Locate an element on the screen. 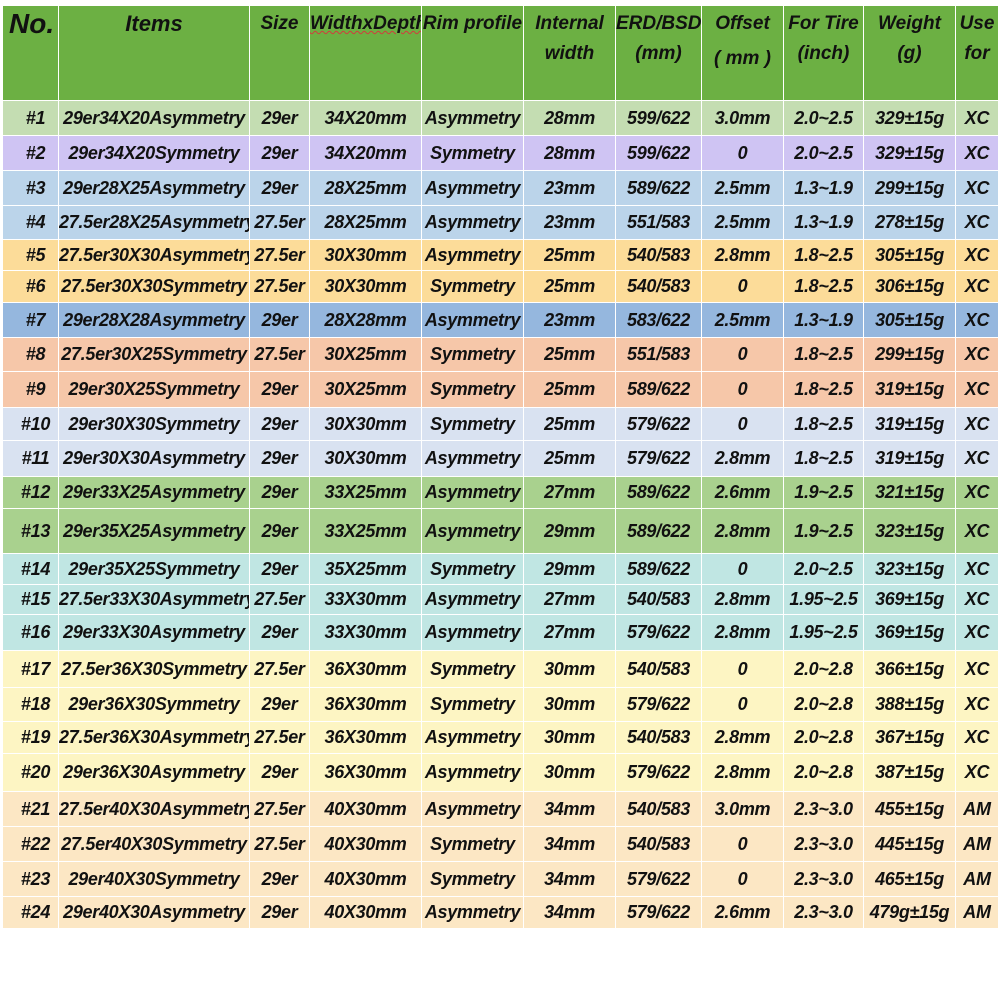 The width and height of the screenshot is (1000, 1000). header-size: Size is located at coordinates (279, 53).